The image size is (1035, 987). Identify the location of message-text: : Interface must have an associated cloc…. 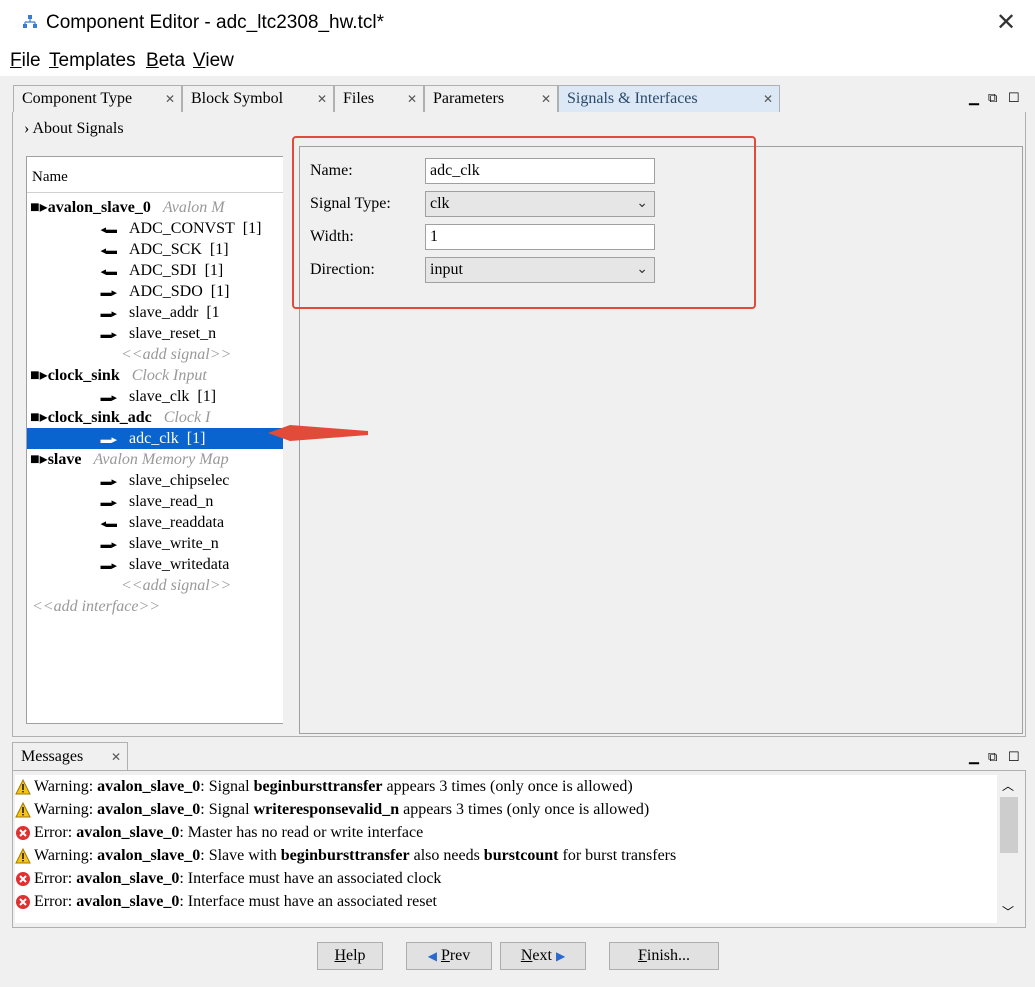
(310, 878).